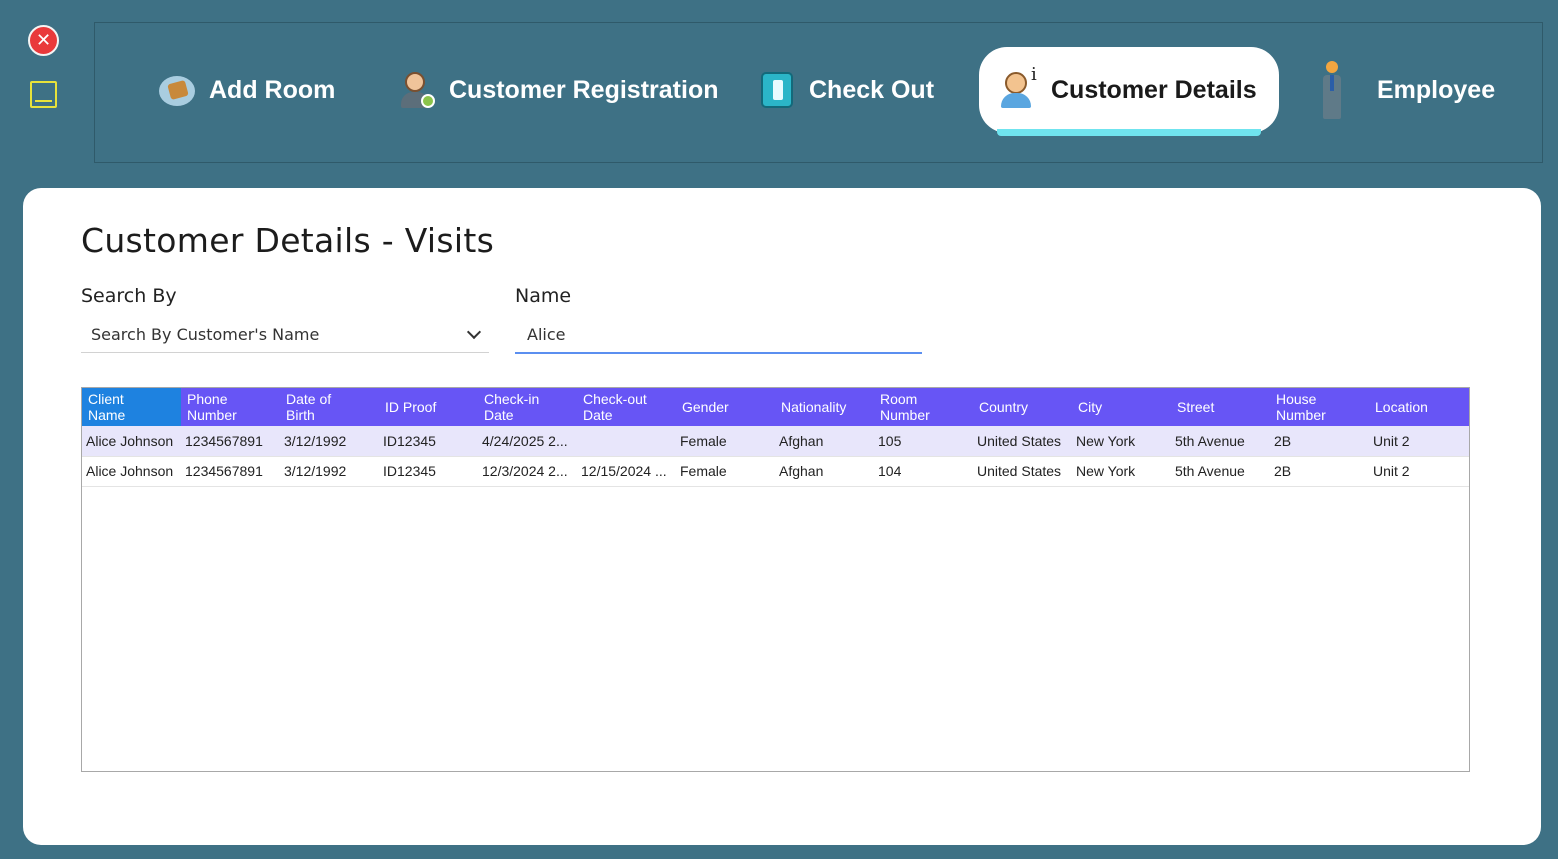 The height and width of the screenshot is (859, 1558). I want to click on nav-add-room: Add Room, so click(246, 90).